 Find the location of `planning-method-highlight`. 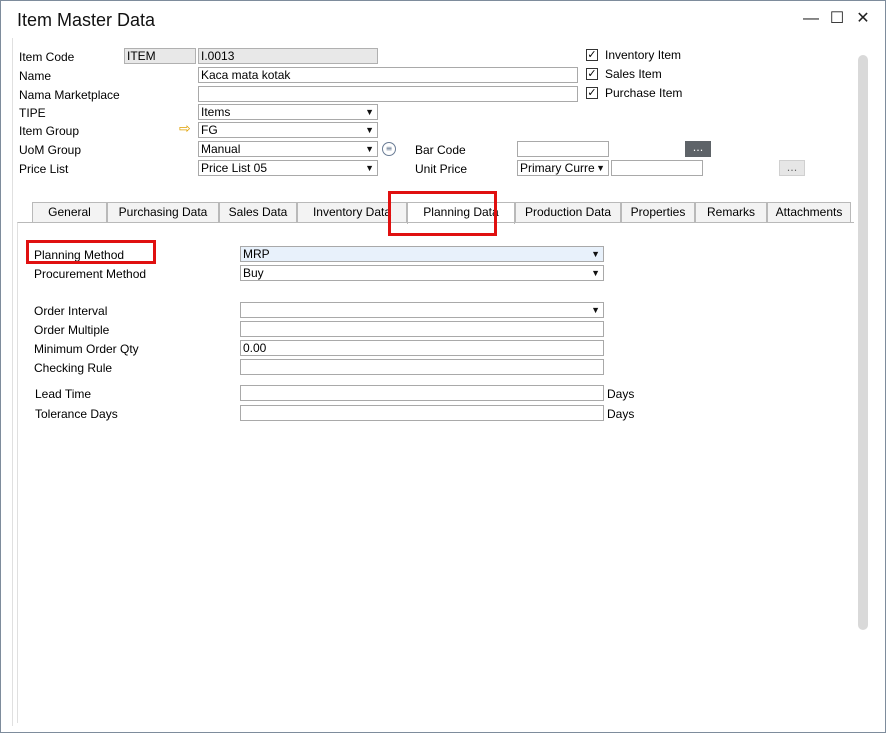

planning-method-highlight is located at coordinates (91, 252).